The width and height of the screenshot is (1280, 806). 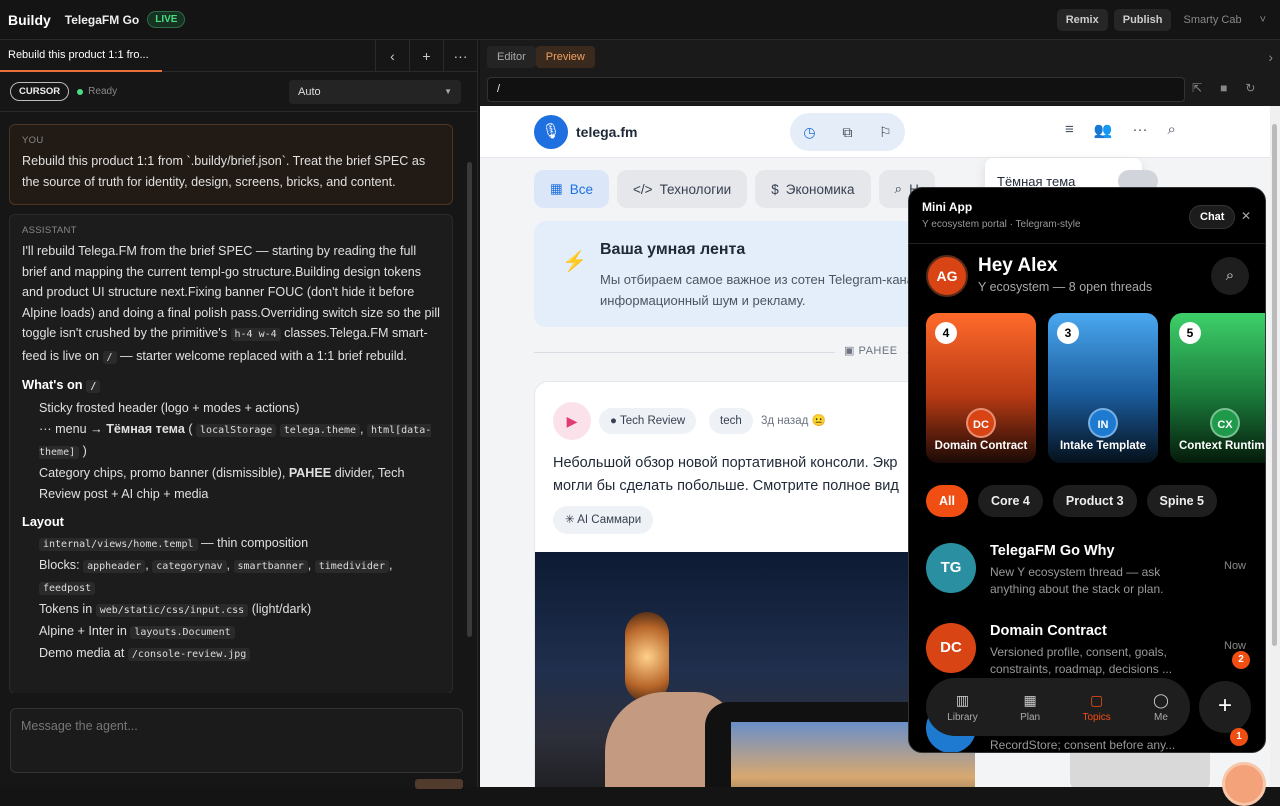 What do you see at coordinates (1197, 88) in the screenshot?
I see `external-link-icon: ⇱` at bounding box center [1197, 88].